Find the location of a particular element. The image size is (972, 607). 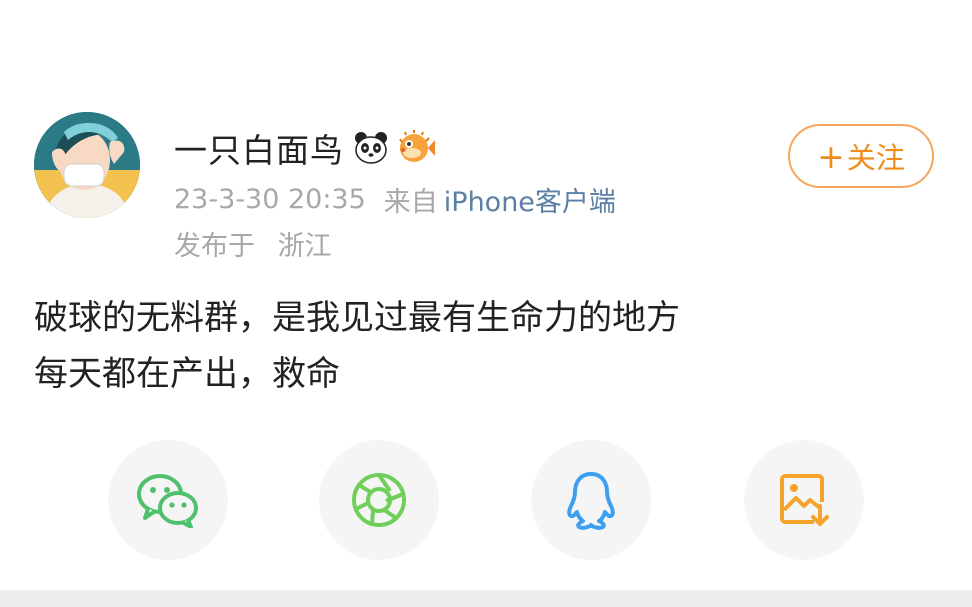

share-moments-button is located at coordinates (379, 500).